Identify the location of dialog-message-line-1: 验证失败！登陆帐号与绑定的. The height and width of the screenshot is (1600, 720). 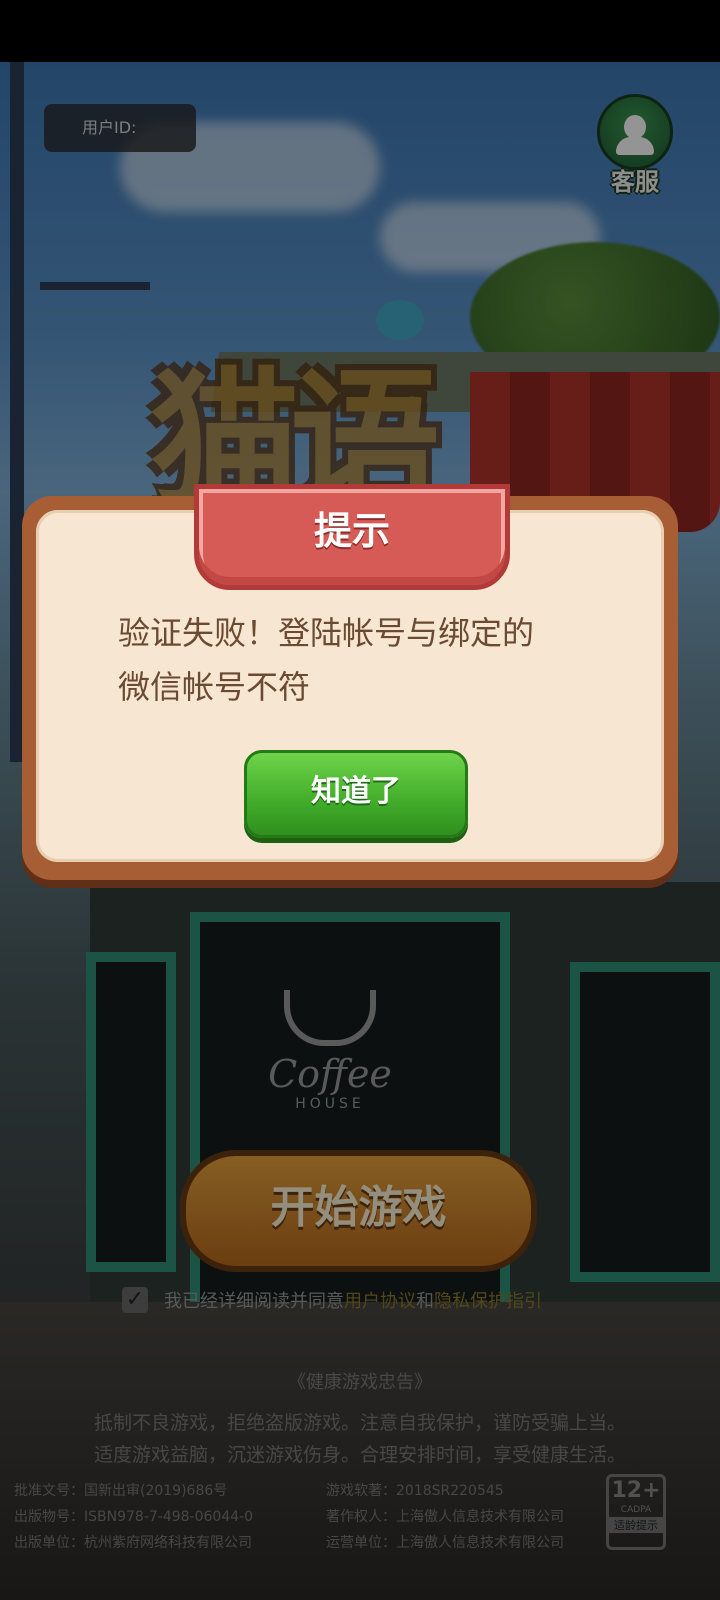
(326, 633).